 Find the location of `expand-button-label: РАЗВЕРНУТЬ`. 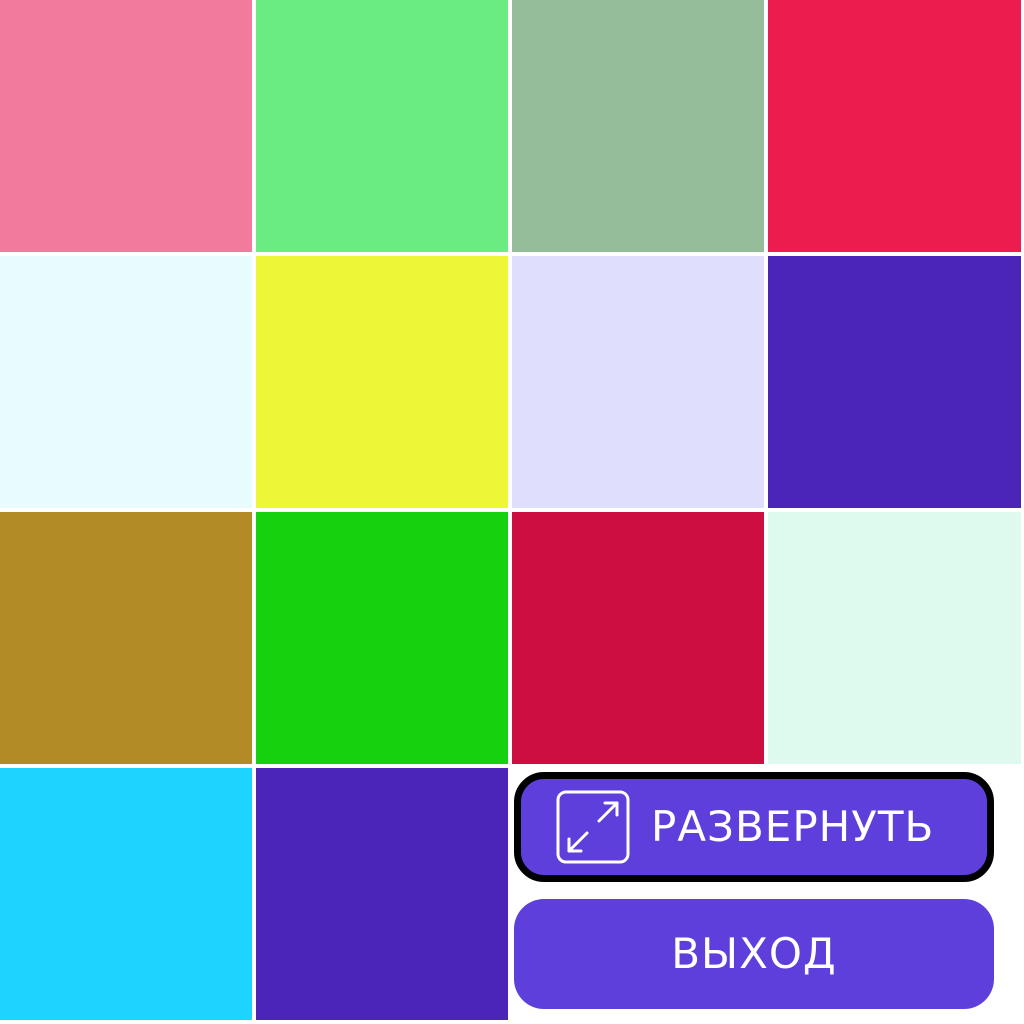

expand-button-label: РАЗВЕРНУТЬ is located at coordinates (793, 826).